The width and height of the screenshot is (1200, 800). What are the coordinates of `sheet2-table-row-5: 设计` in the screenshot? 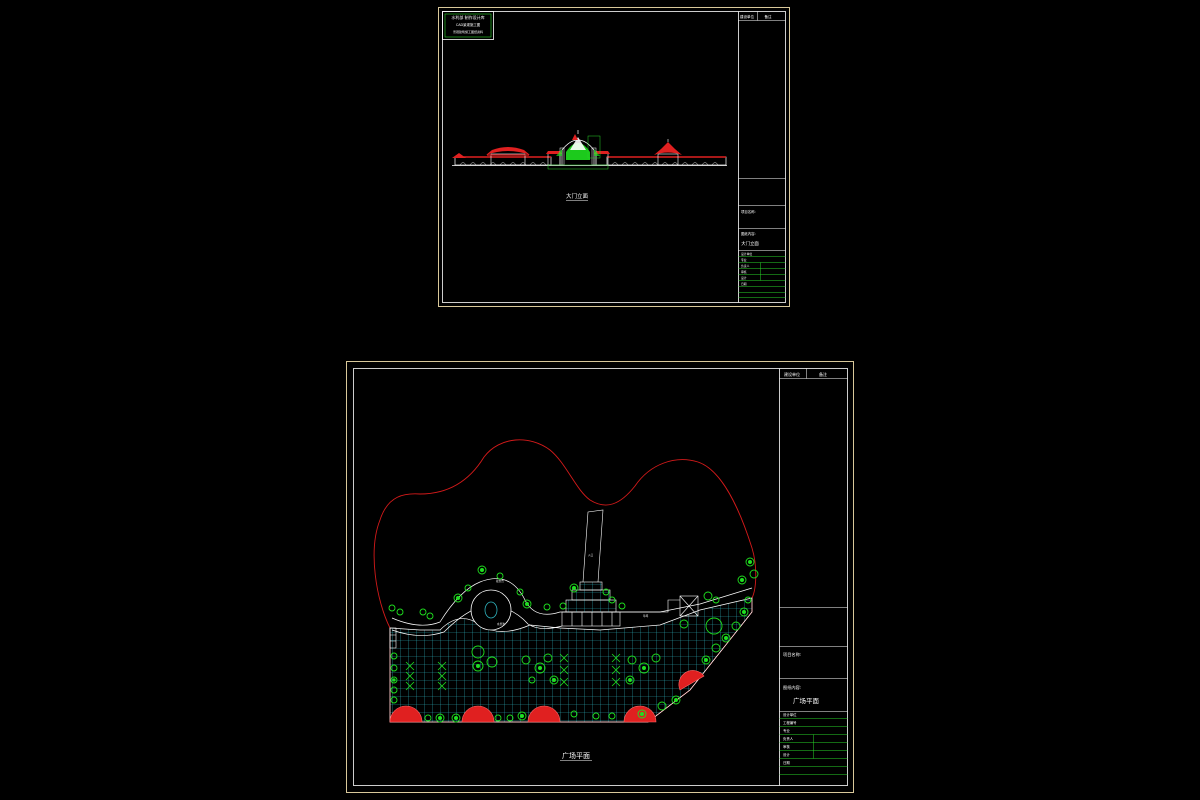 It's located at (786, 754).